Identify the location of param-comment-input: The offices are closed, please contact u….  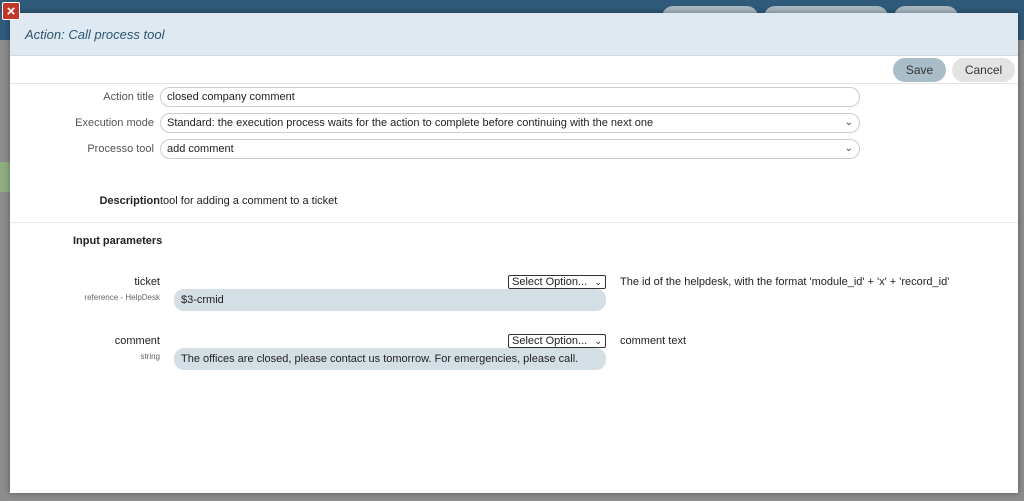
(390, 359).